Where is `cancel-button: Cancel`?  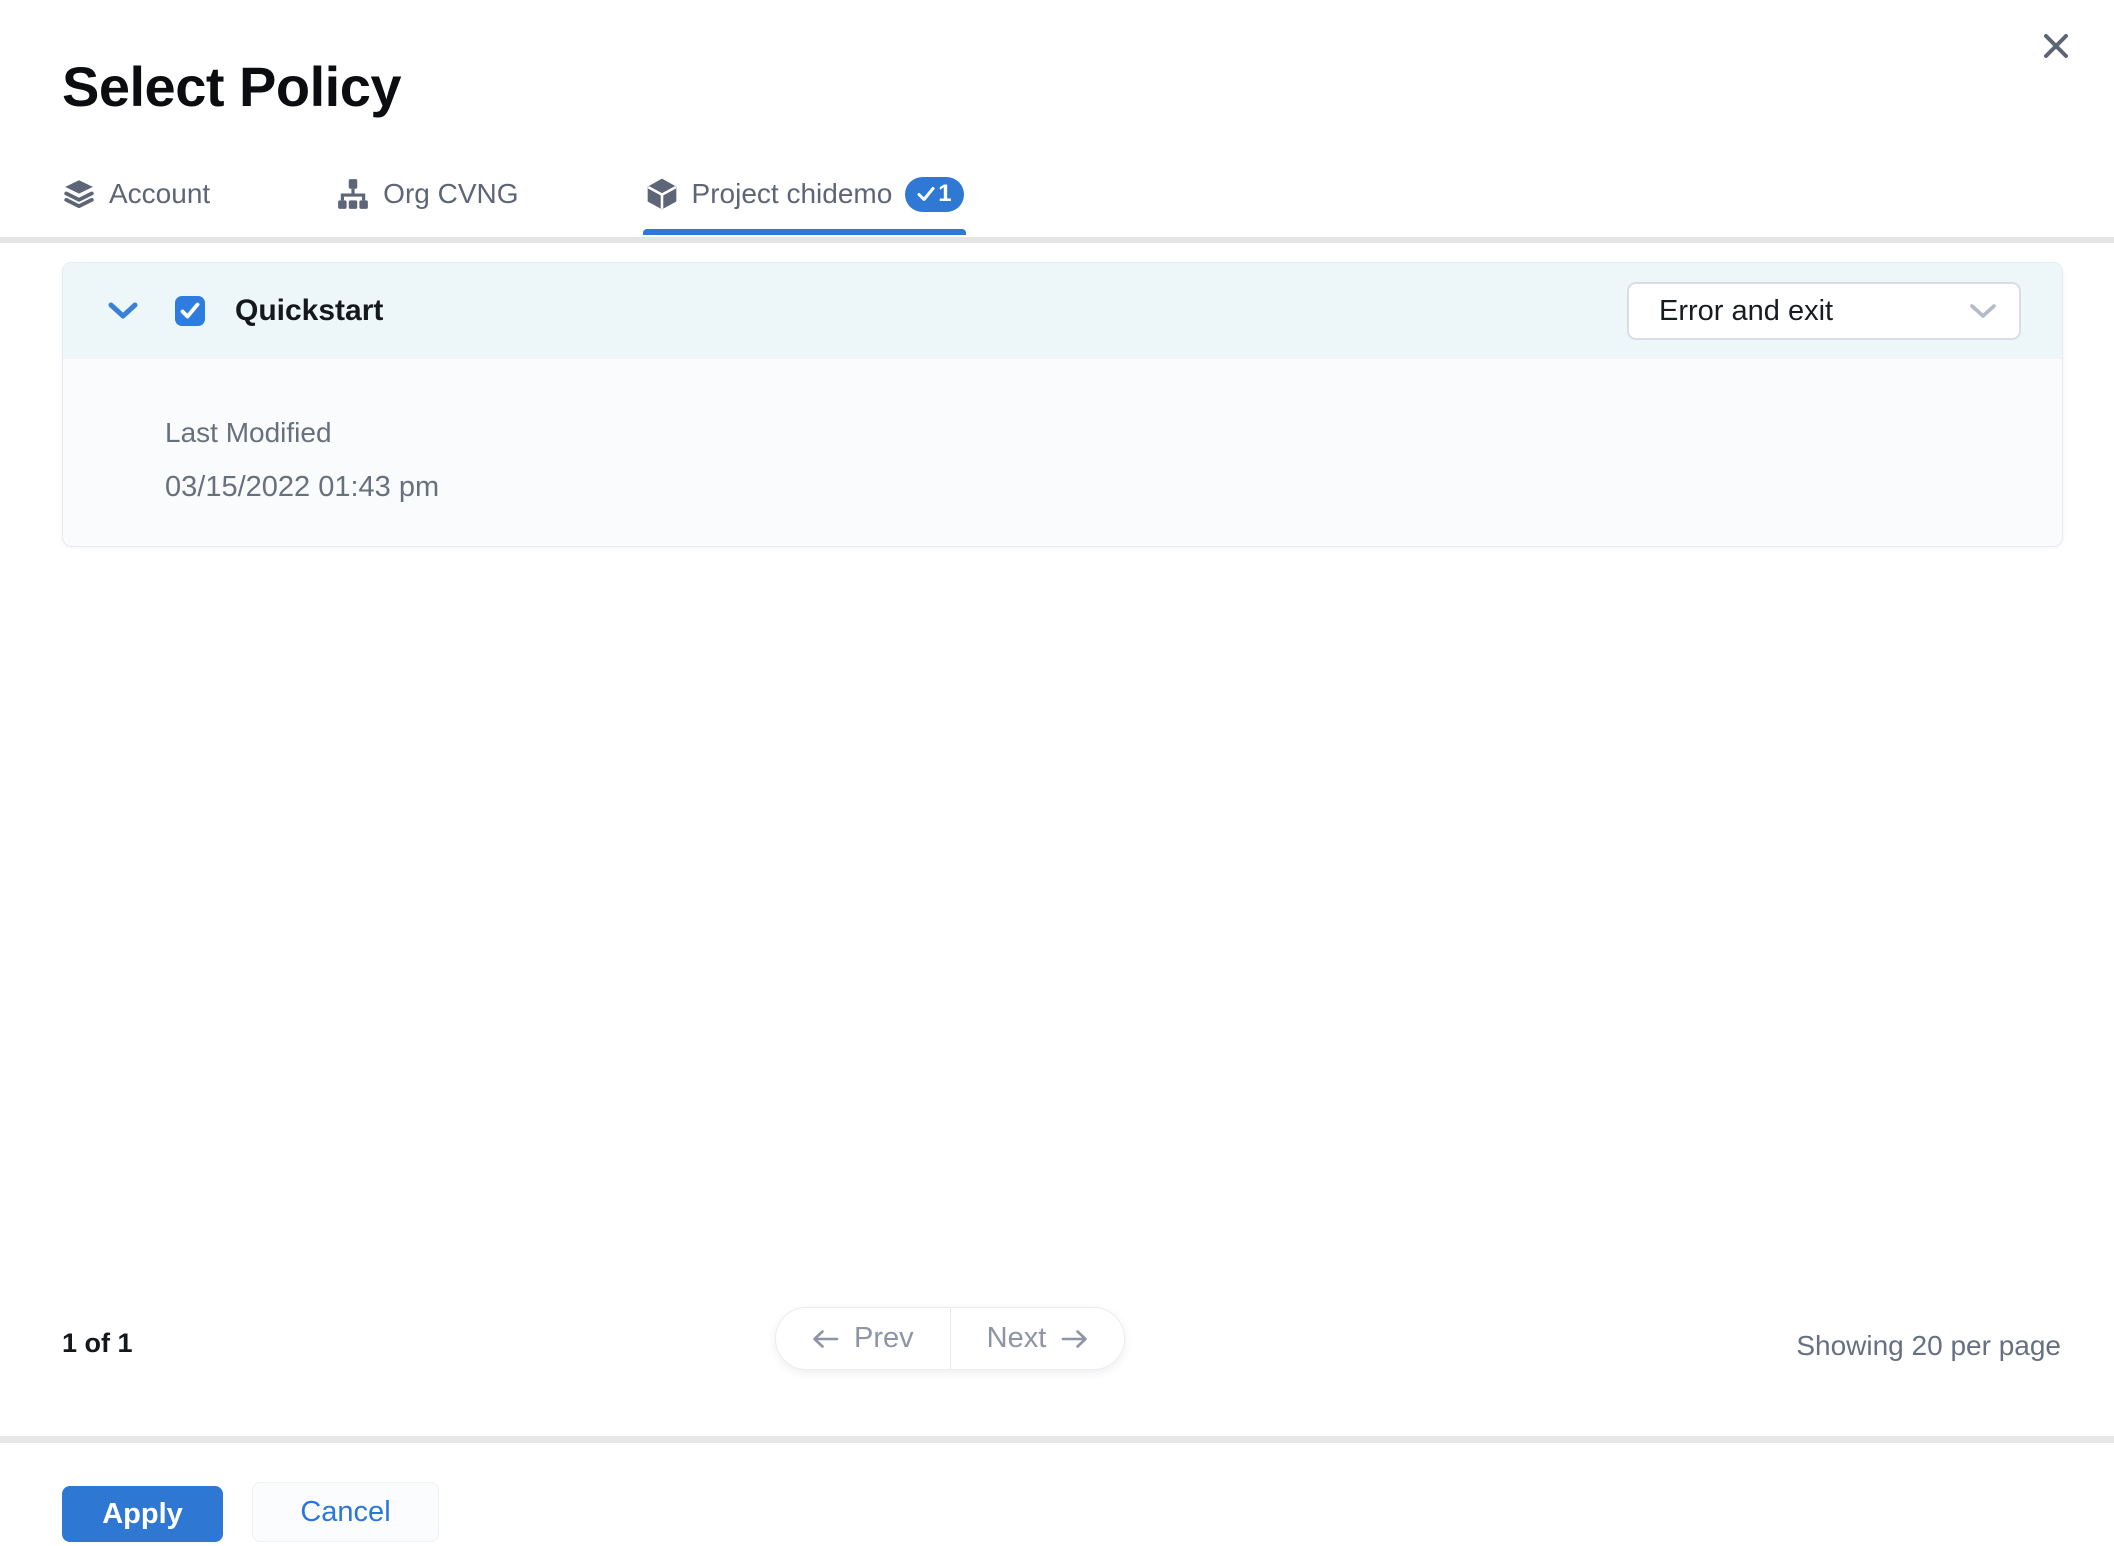
cancel-button: Cancel is located at coordinates (345, 1512).